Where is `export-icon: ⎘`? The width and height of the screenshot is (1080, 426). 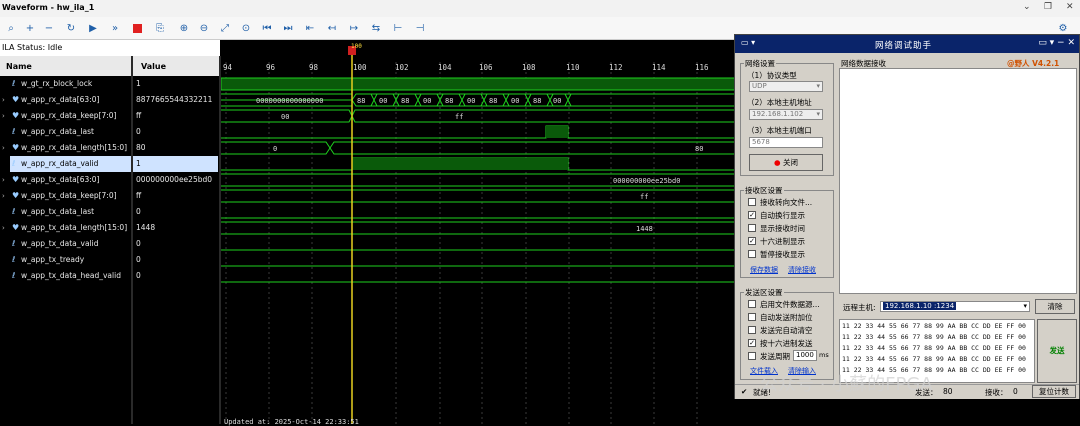 export-icon: ⎘ is located at coordinates (160, 28).